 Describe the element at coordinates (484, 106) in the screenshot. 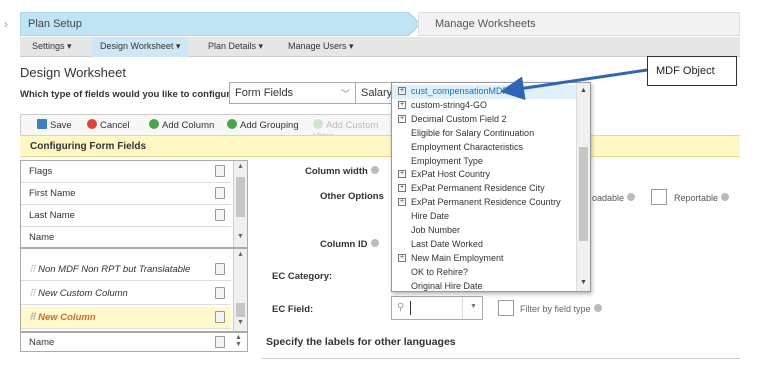

I see `dropdown-option: + custom-string4-GO` at that location.